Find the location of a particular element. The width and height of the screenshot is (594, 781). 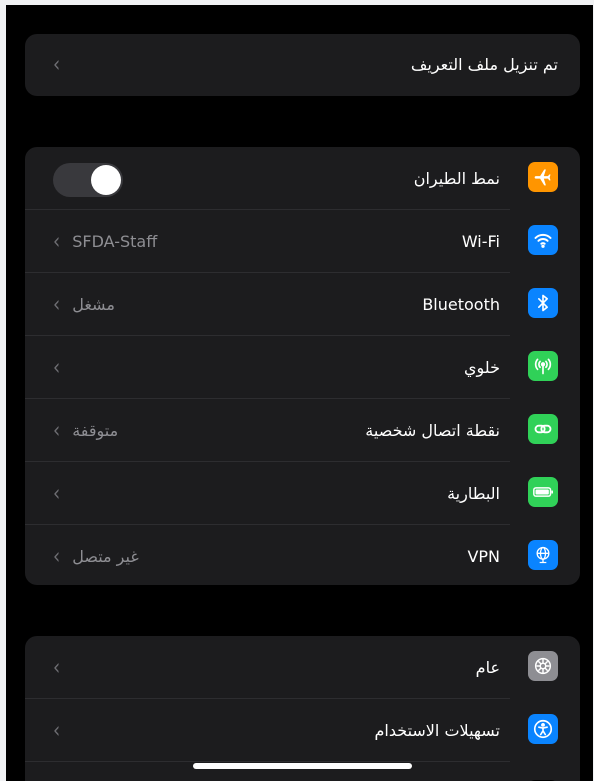

cellular-row: خلوي ‹ is located at coordinates (302, 367).